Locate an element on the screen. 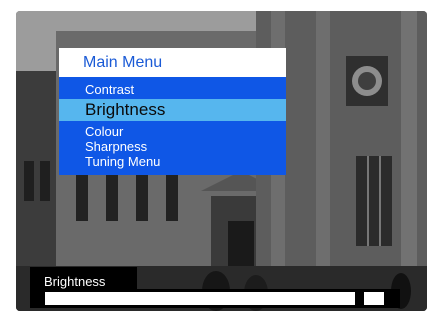 The height and width of the screenshot is (322, 443). menu-title: Main Menu is located at coordinates (172, 62).